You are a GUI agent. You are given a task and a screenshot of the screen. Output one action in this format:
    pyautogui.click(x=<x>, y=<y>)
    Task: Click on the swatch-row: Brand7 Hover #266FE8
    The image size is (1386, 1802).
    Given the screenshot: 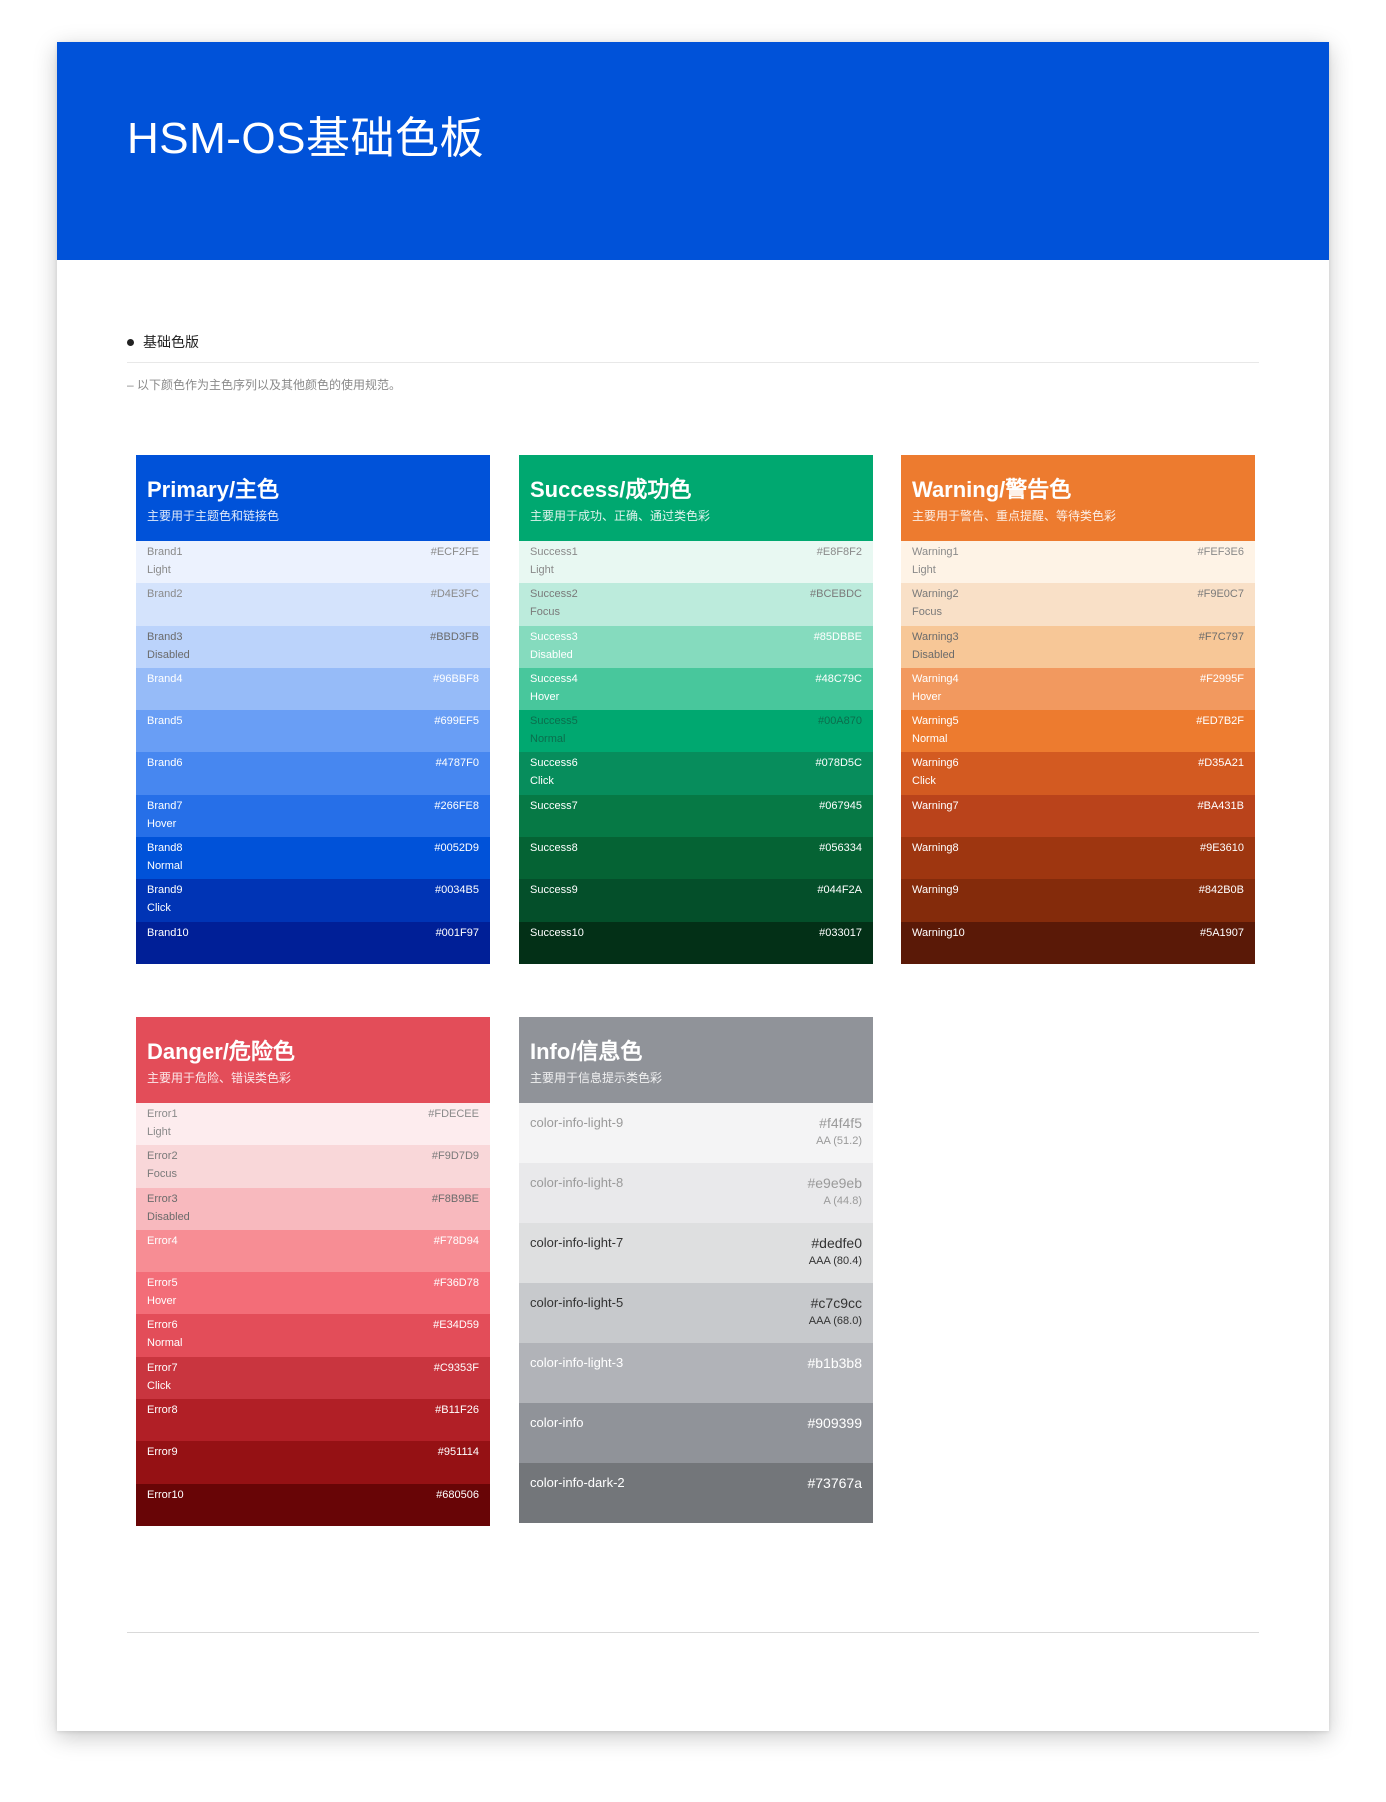 What is the action you would take?
    pyautogui.click(x=313, y=816)
    